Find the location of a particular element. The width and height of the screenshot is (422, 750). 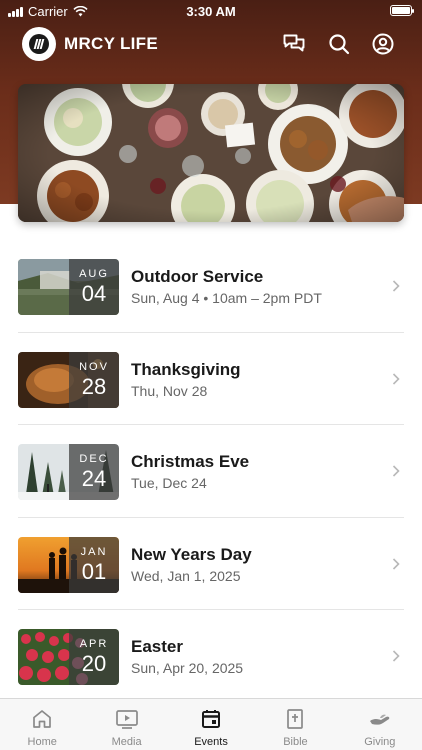

app-header: MRCY LIFE is located at coordinates (211, 44).